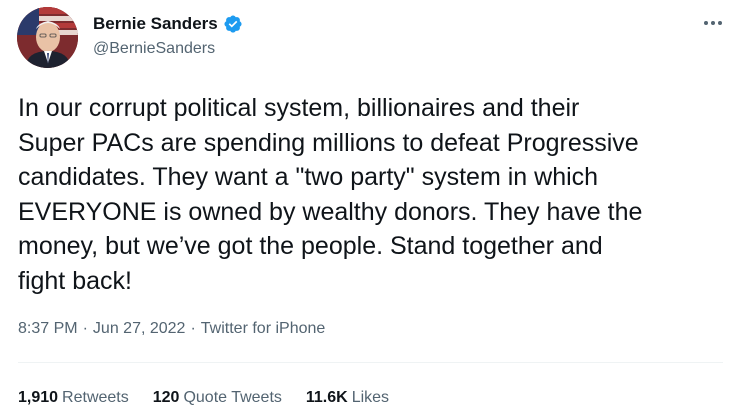 The height and width of the screenshot is (412, 741). I want to click on likes-label: Likes, so click(370, 397).